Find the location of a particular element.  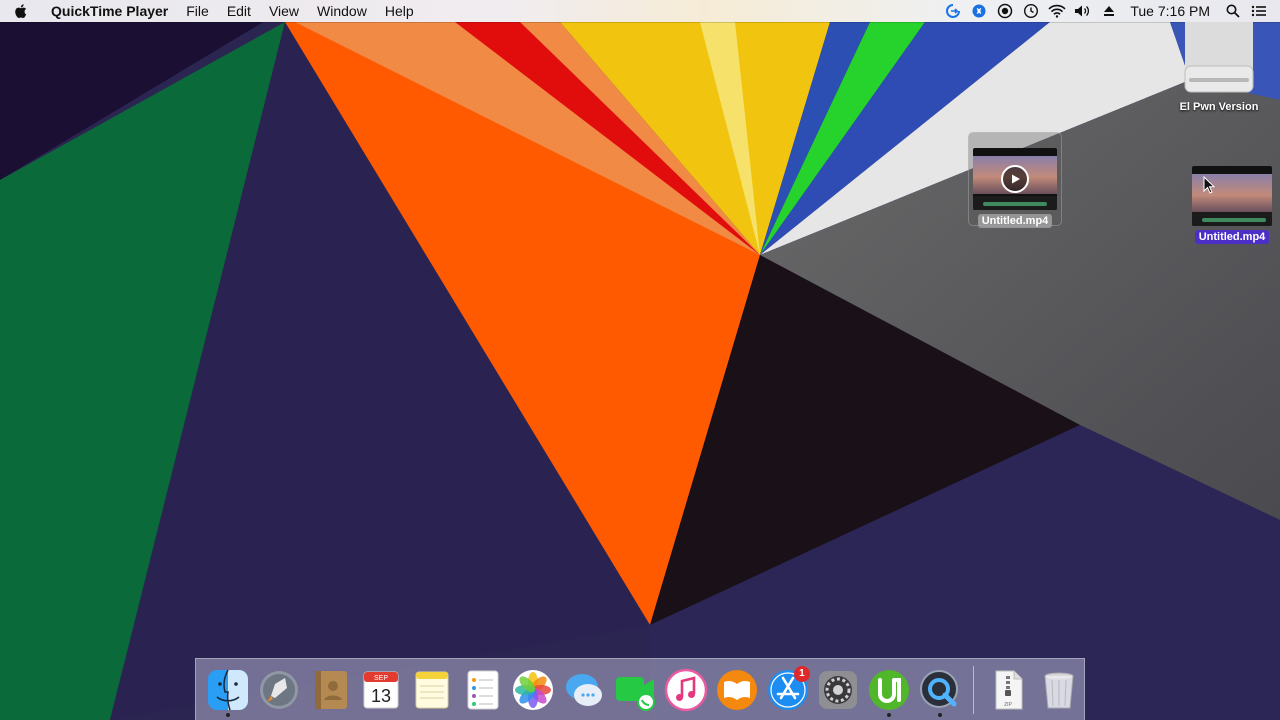

mouse-cursor-icon is located at coordinates (1209, 185).